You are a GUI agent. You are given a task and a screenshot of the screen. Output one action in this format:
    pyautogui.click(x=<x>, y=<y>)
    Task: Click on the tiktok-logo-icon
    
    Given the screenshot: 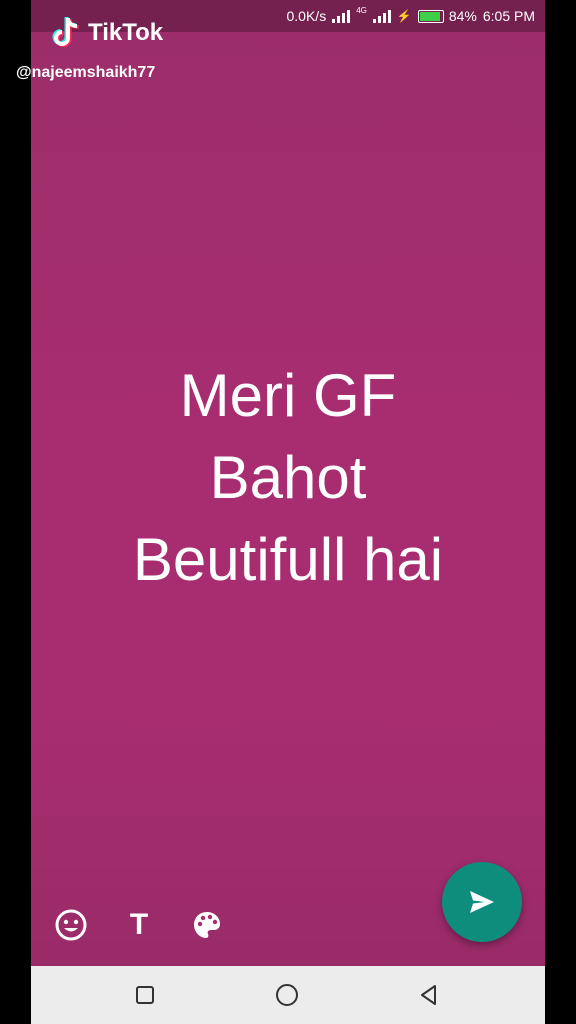 What is the action you would take?
    pyautogui.click(x=66, y=33)
    